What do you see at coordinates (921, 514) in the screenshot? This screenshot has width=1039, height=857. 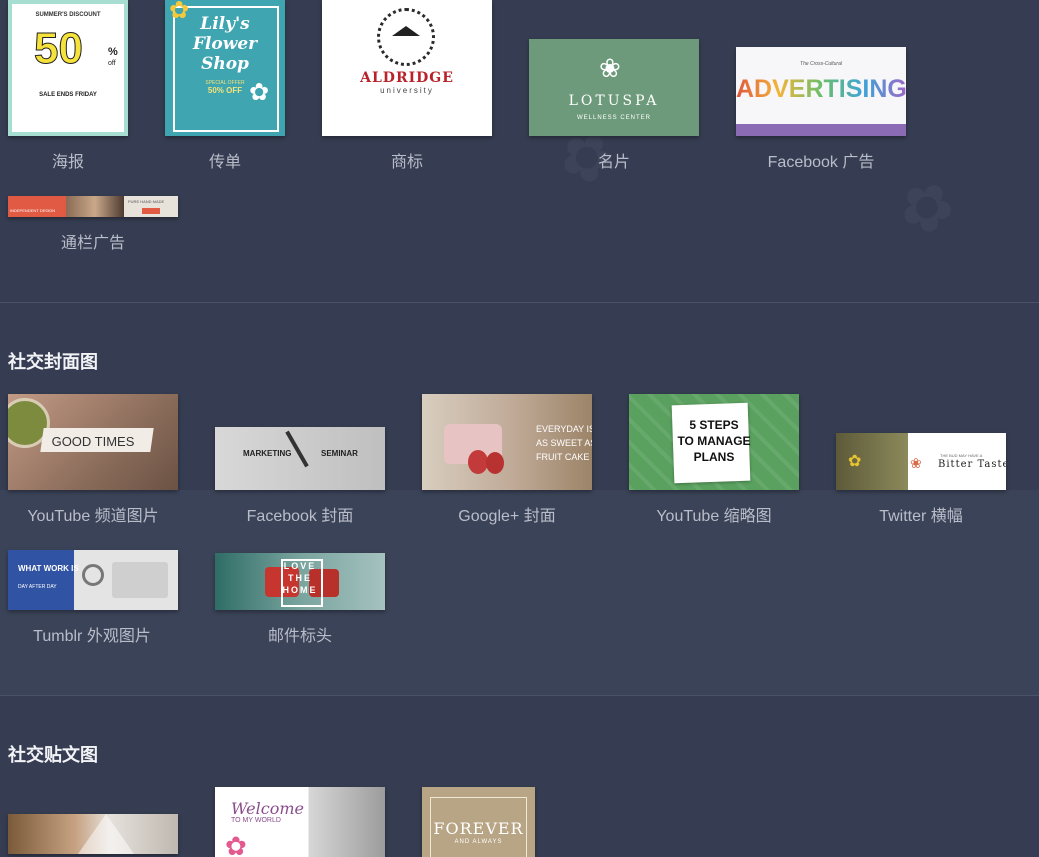 I see `caption-twitter-banner: Twitter 横幅` at bounding box center [921, 514].